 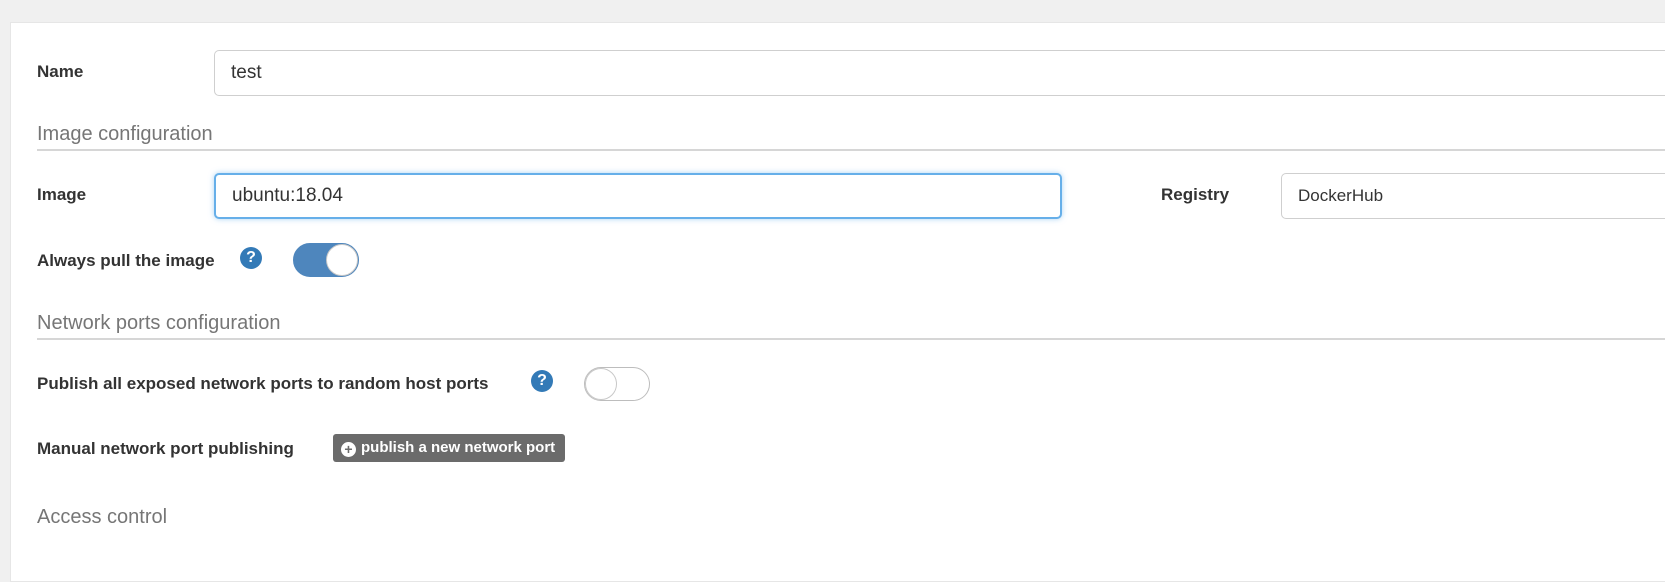 What do you see at coordinates (126, 260) in the screenshot?
I see `always-pull-label: Always pull the image` at bounding box center [126, 260].